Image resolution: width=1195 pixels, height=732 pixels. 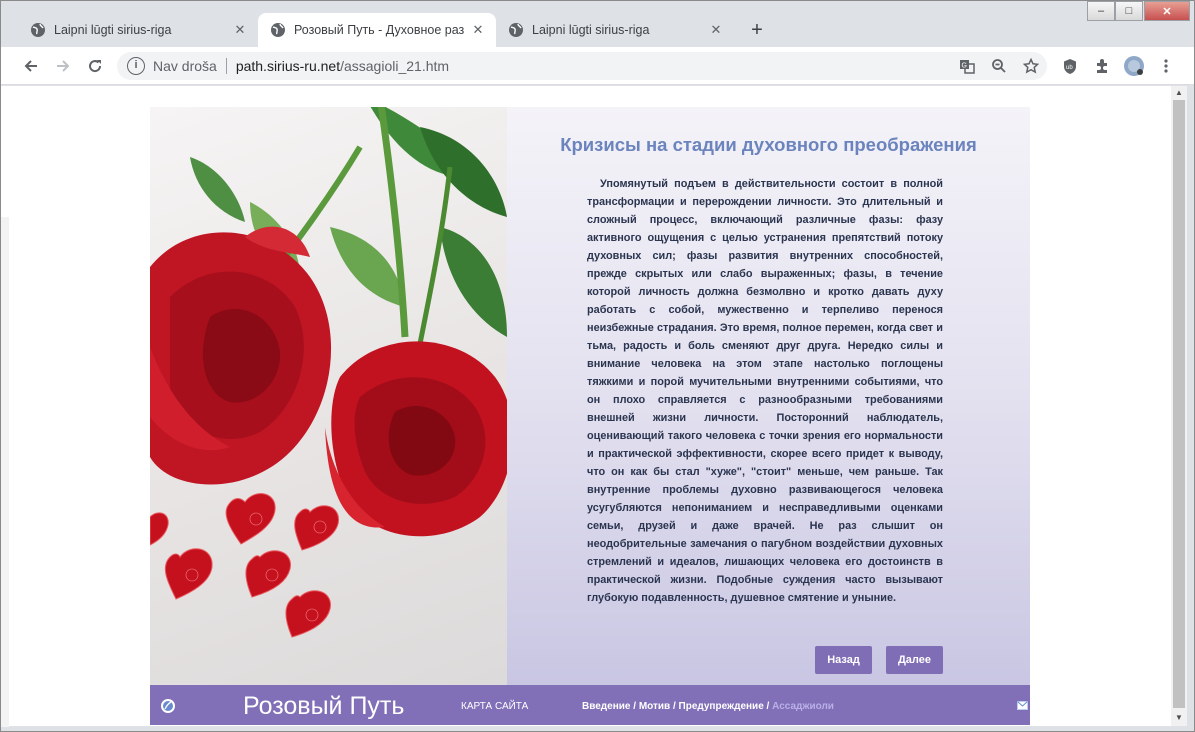 I want to click on omnibox-actions: G, so click(x=999, y=66).